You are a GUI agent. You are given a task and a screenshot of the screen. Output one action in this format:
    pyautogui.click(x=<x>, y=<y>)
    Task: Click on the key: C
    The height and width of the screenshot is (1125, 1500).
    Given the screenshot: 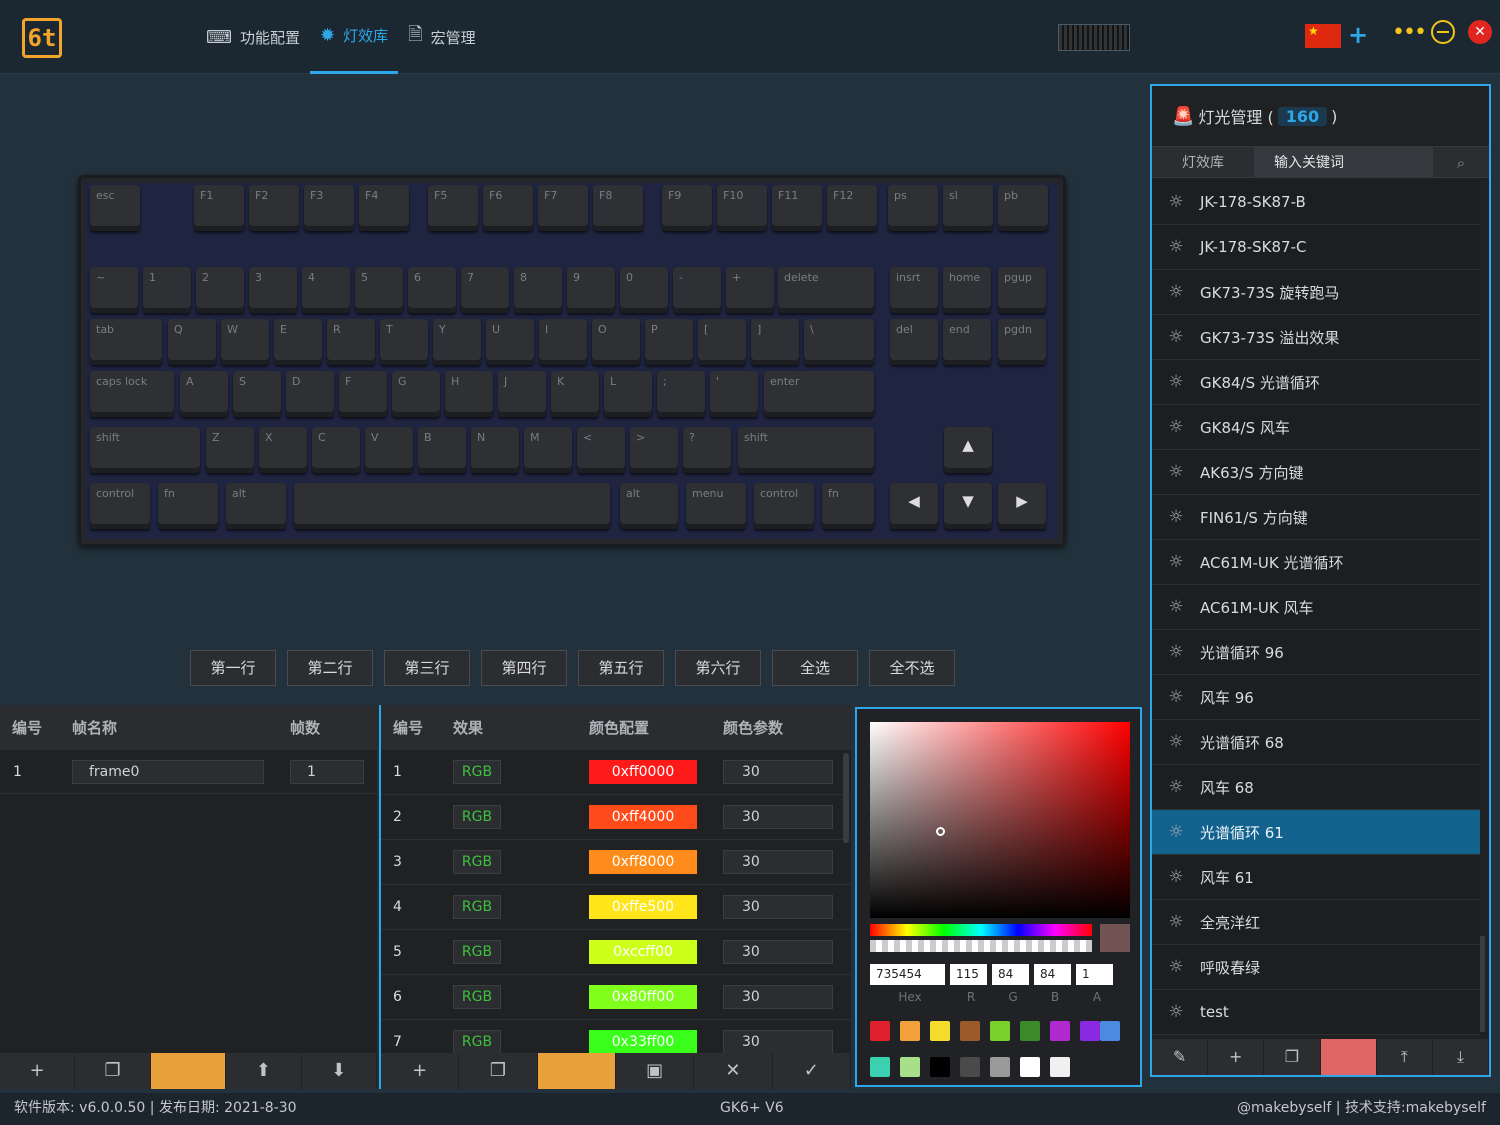 What is the action you would take?
    pyautogui.click(x=336, y=450)
    